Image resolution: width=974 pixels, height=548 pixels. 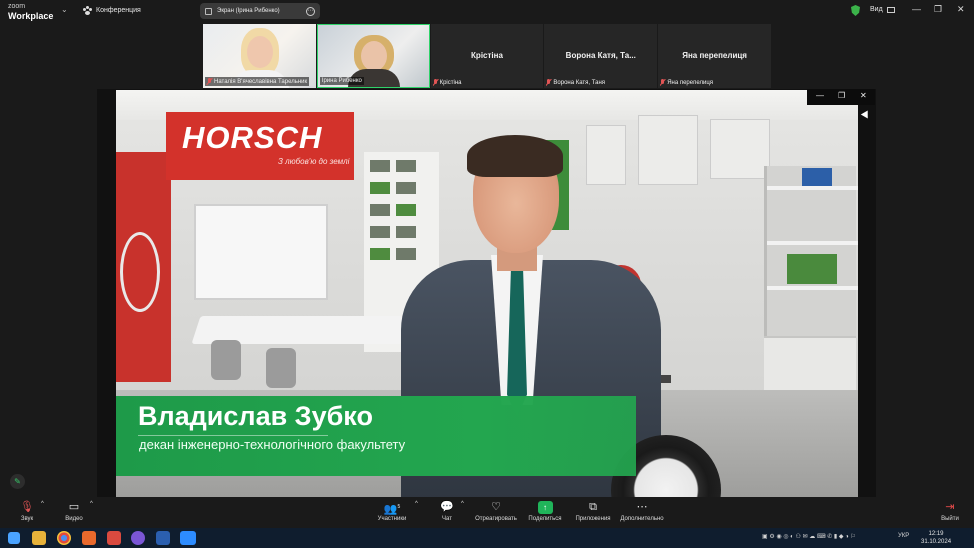 What do you see at coordinates (890, 9) in the screenshot?
I see `grid-icon` at bounding box center [890, 9].